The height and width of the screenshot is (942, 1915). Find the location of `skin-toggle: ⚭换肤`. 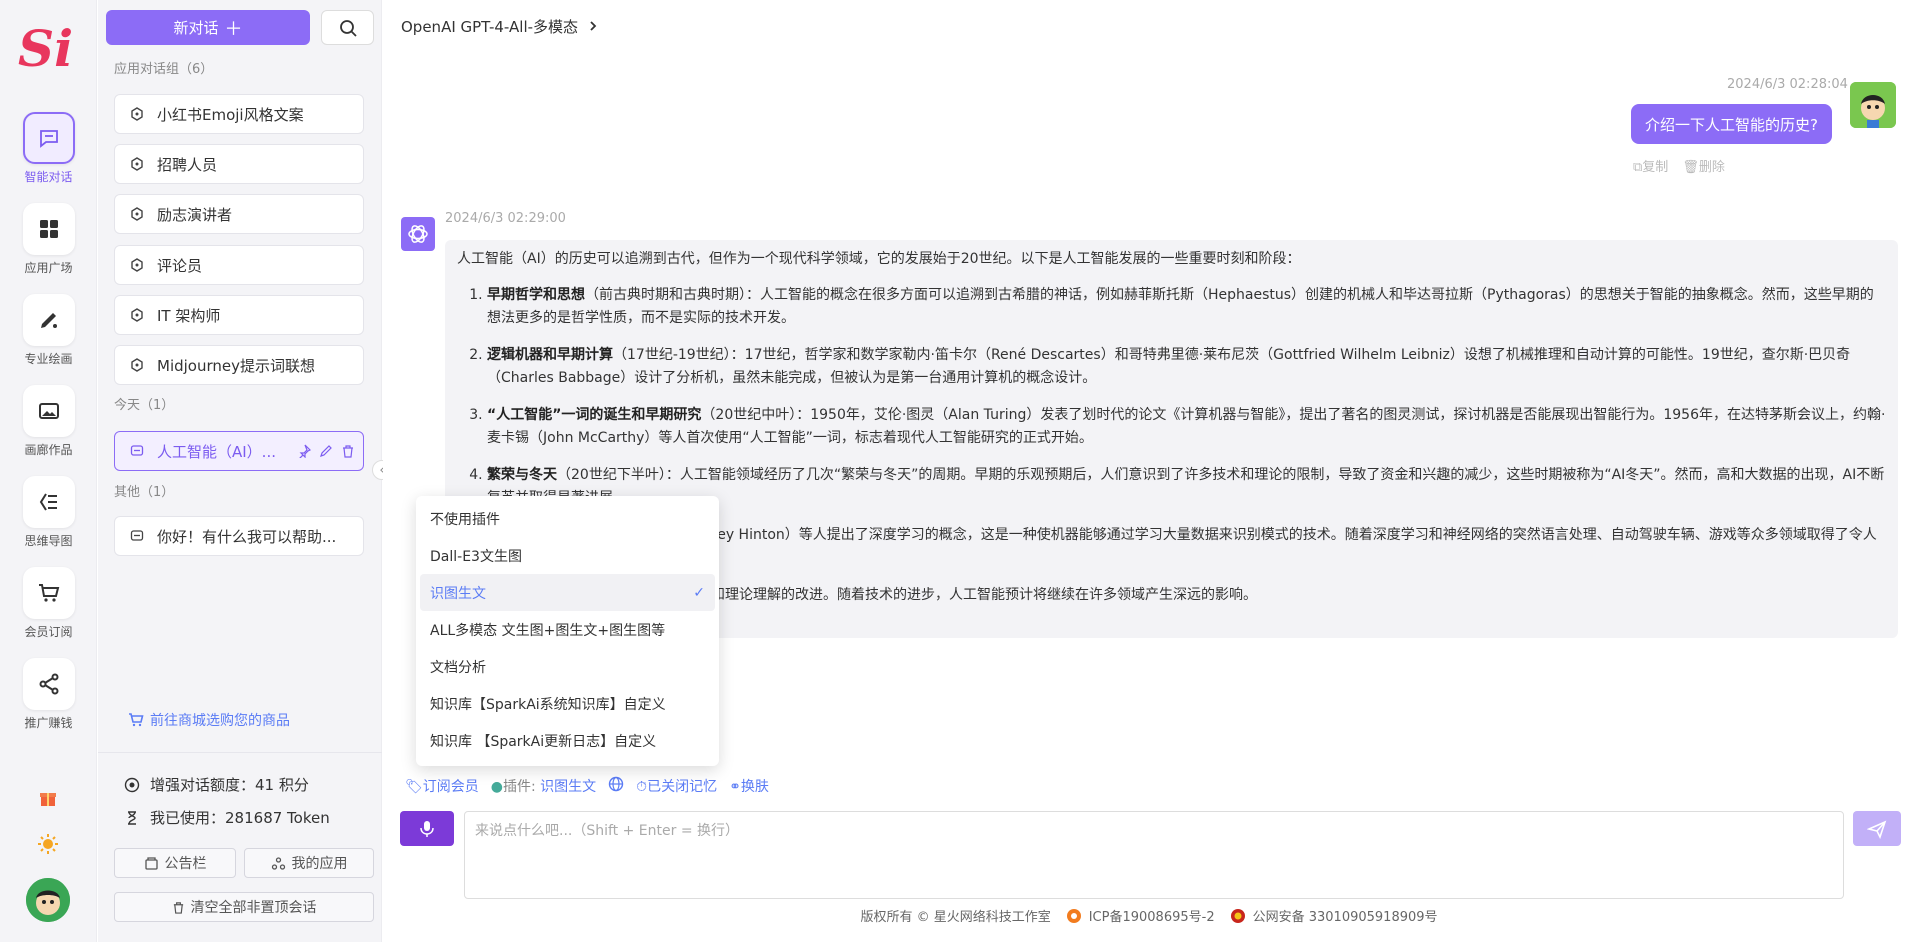

skin-toggle: ⚭换肤 is located at coordinates (749, 786).